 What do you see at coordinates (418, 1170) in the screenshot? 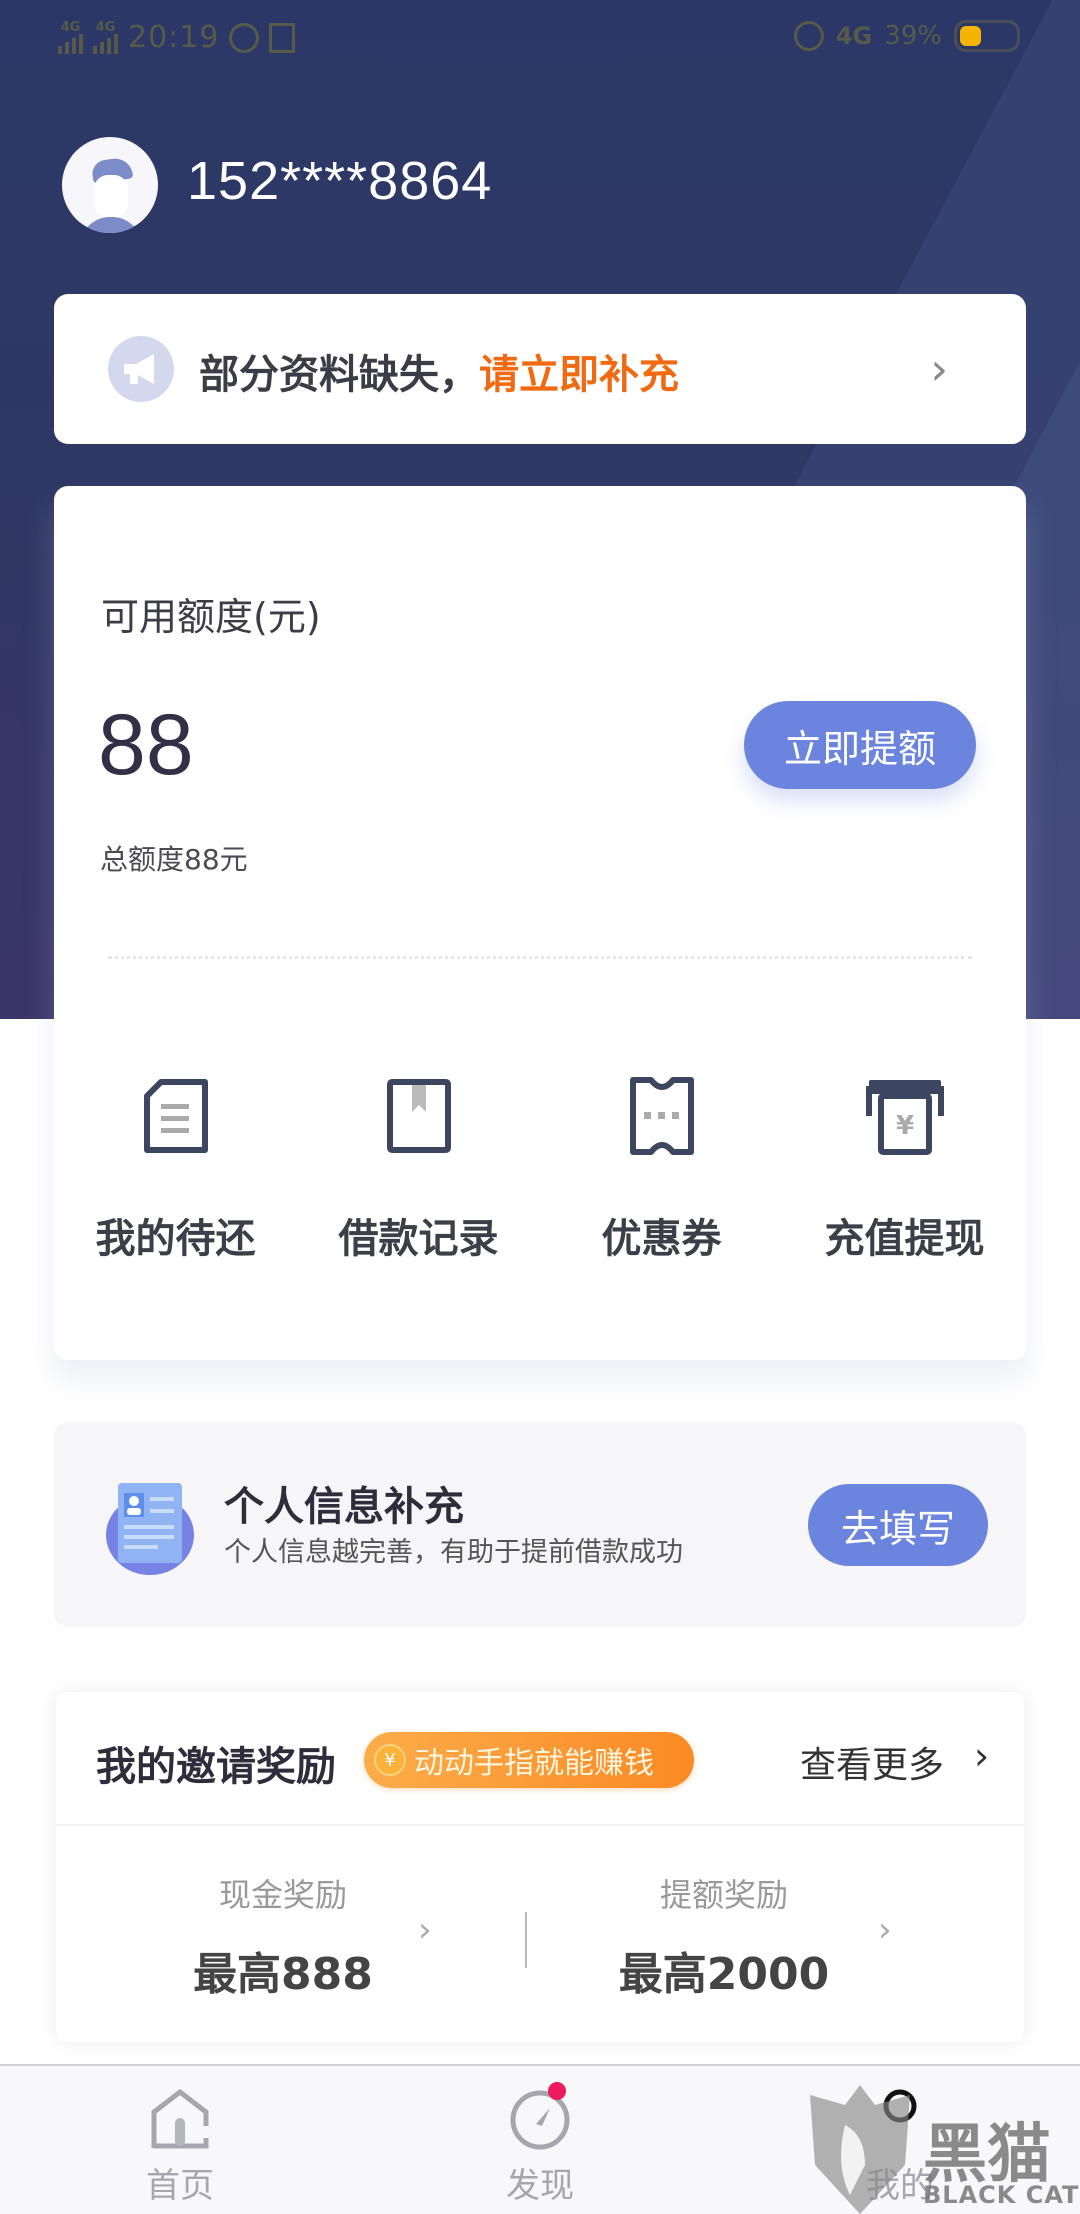
I see `quick-action-loan-records: 借款记录` at bounding box center [418, 1170].